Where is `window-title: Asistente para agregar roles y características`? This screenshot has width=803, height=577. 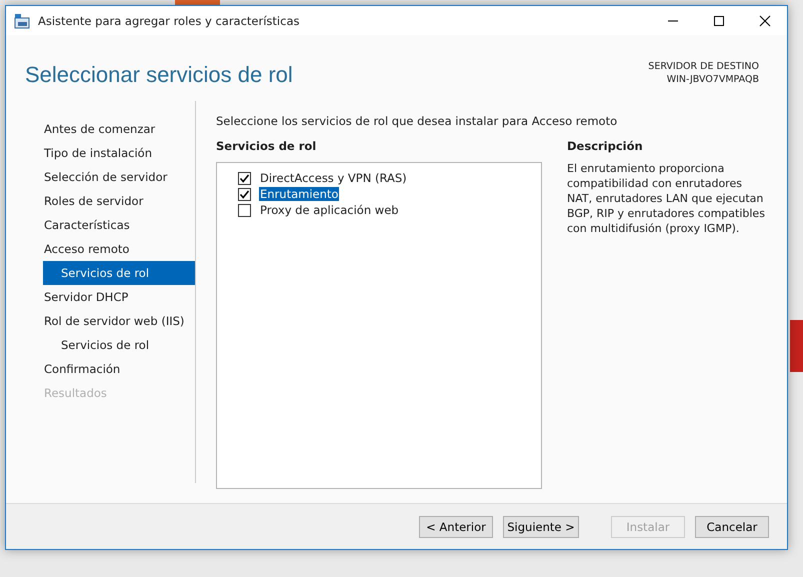 window-title: Asistente para agregar roles y características is located at coordinates (169, 21).